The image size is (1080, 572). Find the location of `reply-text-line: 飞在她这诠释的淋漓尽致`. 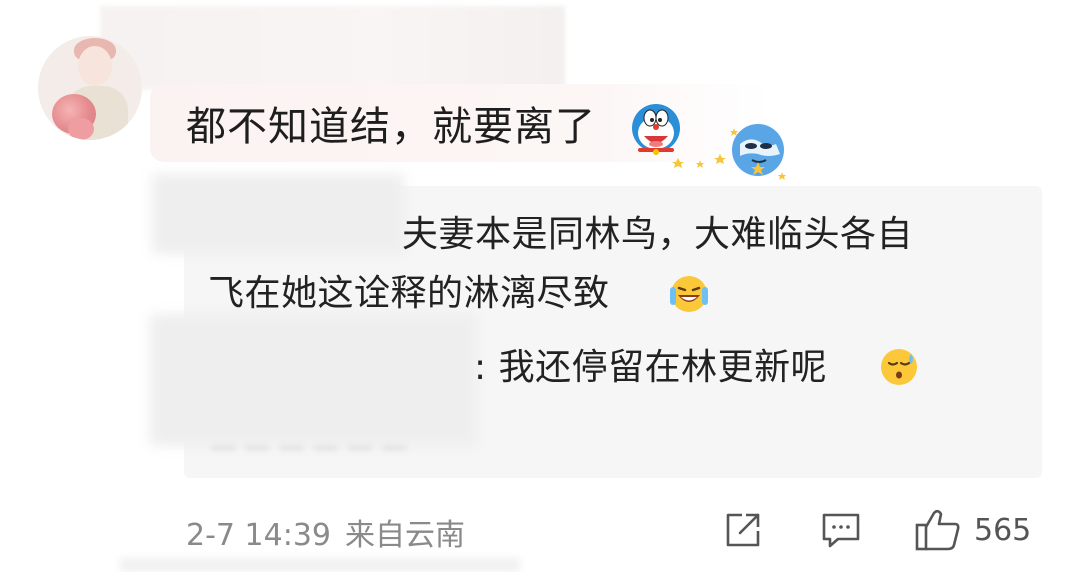

reply-text-line: 飞在她这诠释的淋漓尽致 is located at coordinates (409, 293).